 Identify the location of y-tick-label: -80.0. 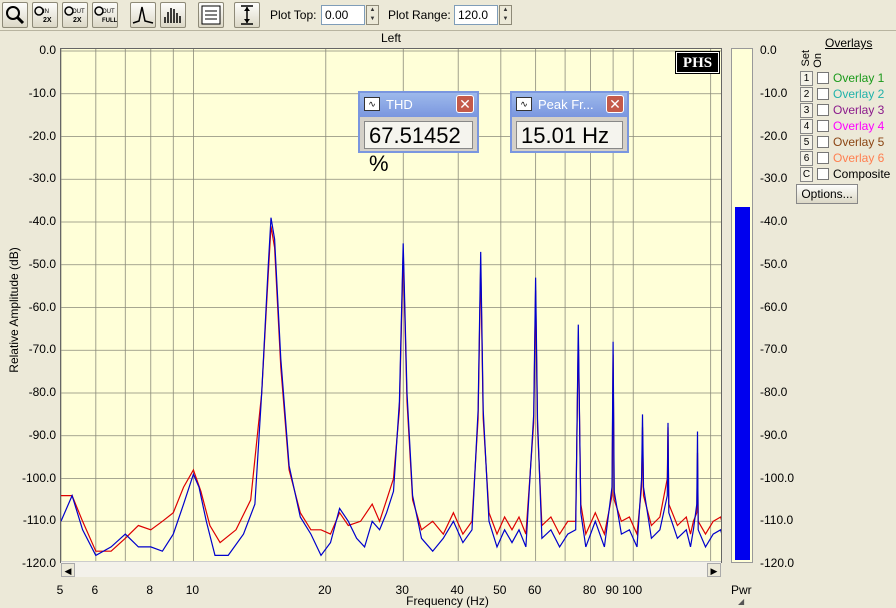
(42, 392).